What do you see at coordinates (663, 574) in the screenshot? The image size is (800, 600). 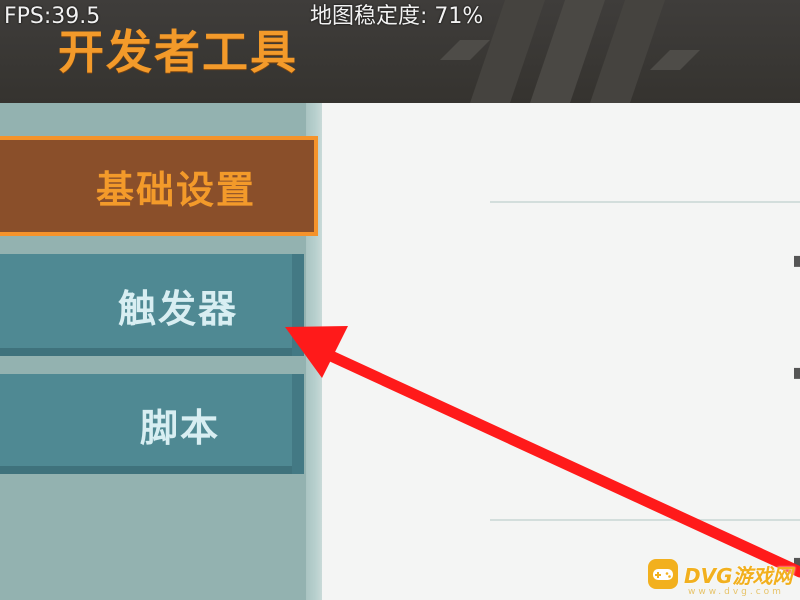 I see `gamepad-icon` at bounding box center [663, 574].